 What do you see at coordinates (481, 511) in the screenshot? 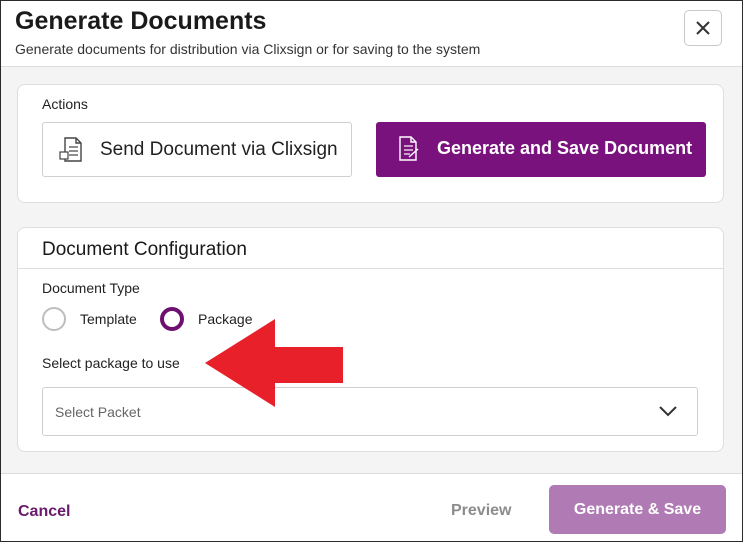
I see `preview-button: Preview` at bounding box center [481, 511].